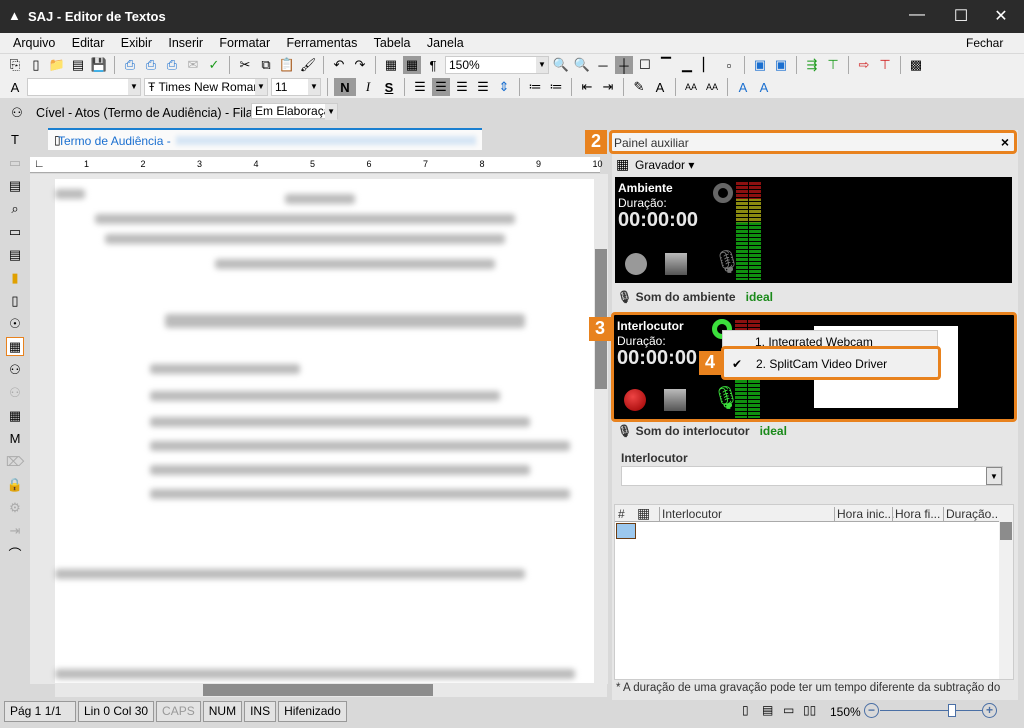 Image resolution: width=1024 pixels, height=728 pixels. I want to click on recorder-film-icon: ▦, so click(15, 346).